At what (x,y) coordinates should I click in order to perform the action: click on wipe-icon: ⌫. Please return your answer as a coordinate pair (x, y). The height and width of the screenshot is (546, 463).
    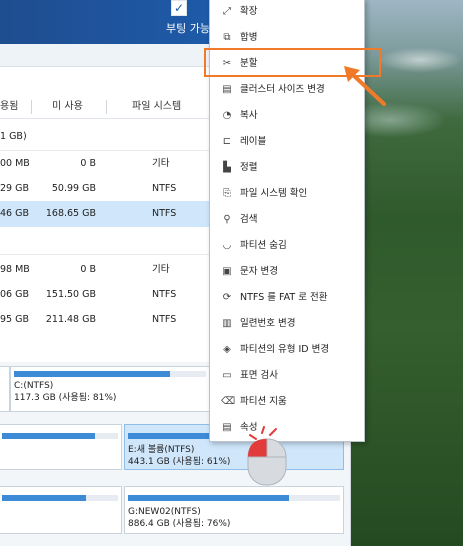
    Looking at the image, I should click on (228, 401).